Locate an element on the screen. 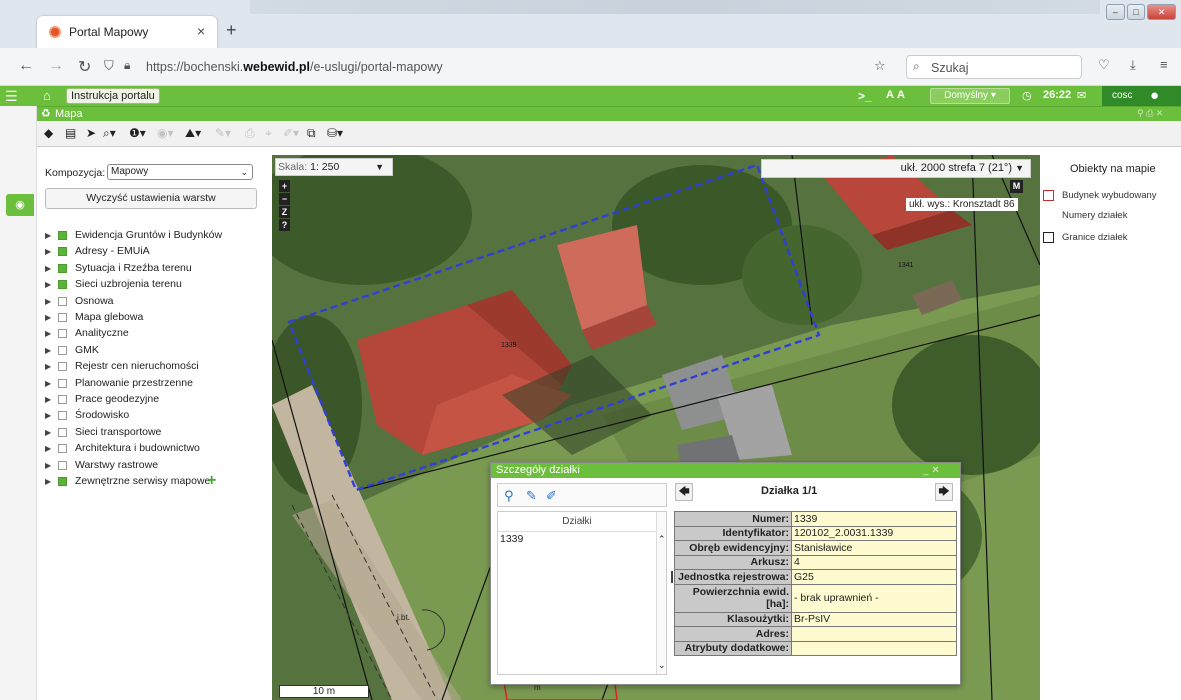 The height and width of the screenshot is (700, 1181). instruction-button: Instrukcja portalu is located at coordinates (113, 96).